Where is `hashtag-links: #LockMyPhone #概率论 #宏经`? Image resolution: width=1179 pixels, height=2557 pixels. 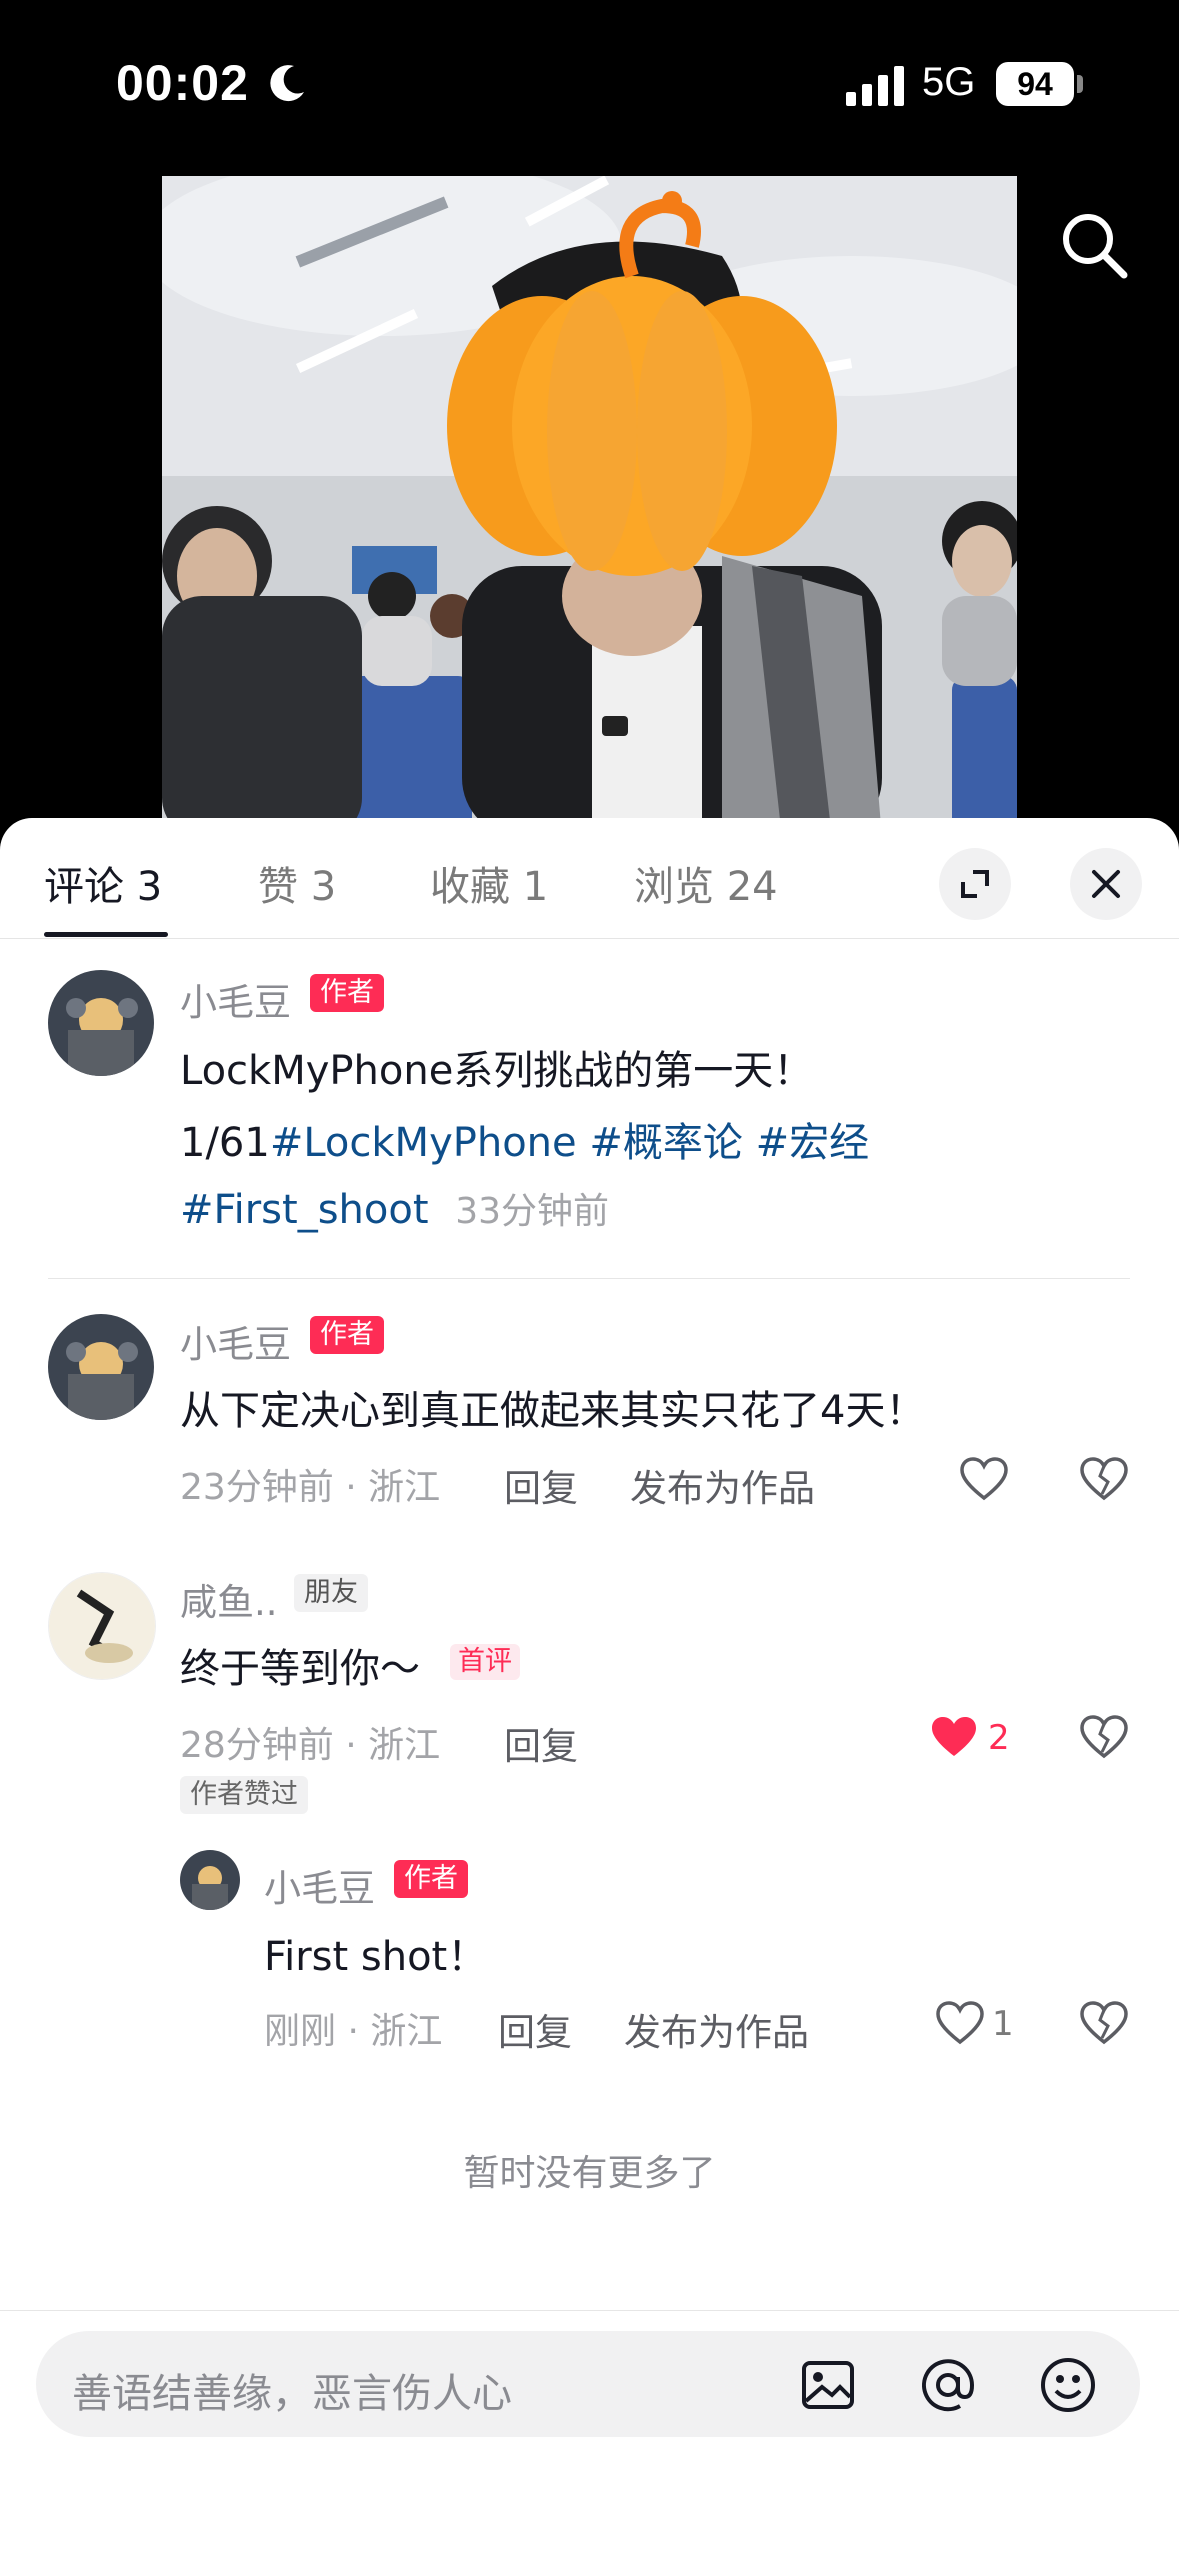 hashtag-links: #LockMyPhone #概率论 #宏经 is located at coordinates (569, 1143).